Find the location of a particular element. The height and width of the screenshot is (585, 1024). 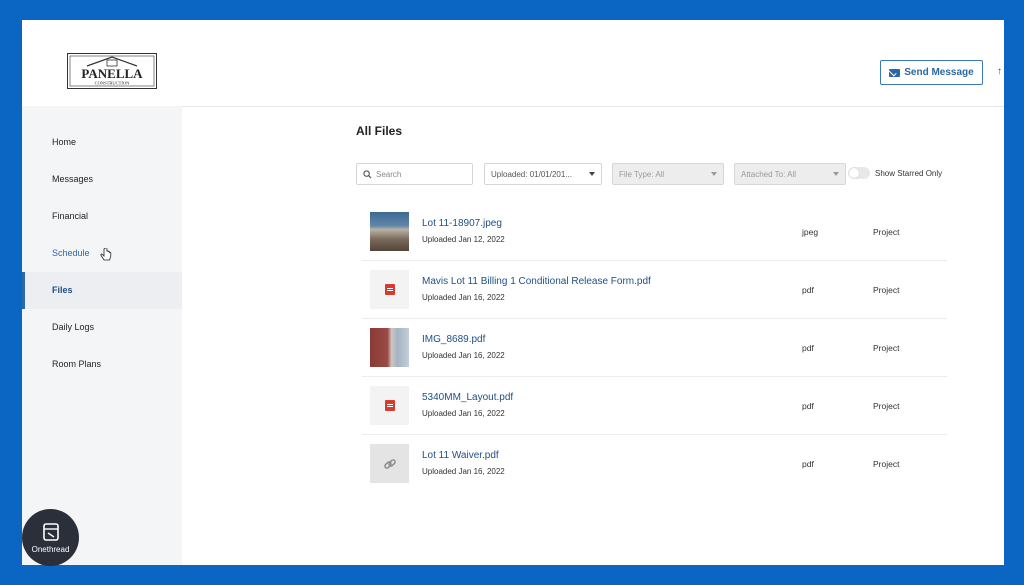

page-title: All Files is located at coordinates (379, 131).